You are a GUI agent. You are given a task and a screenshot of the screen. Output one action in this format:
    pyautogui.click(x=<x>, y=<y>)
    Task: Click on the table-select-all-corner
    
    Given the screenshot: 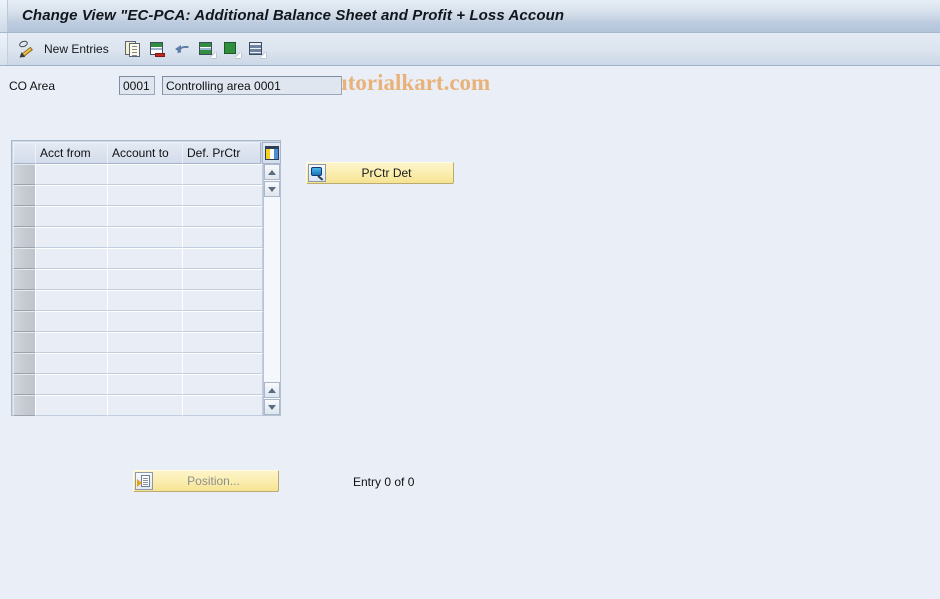 What is the action you would take?
    pyautogui.click(x=24, y=153)
    